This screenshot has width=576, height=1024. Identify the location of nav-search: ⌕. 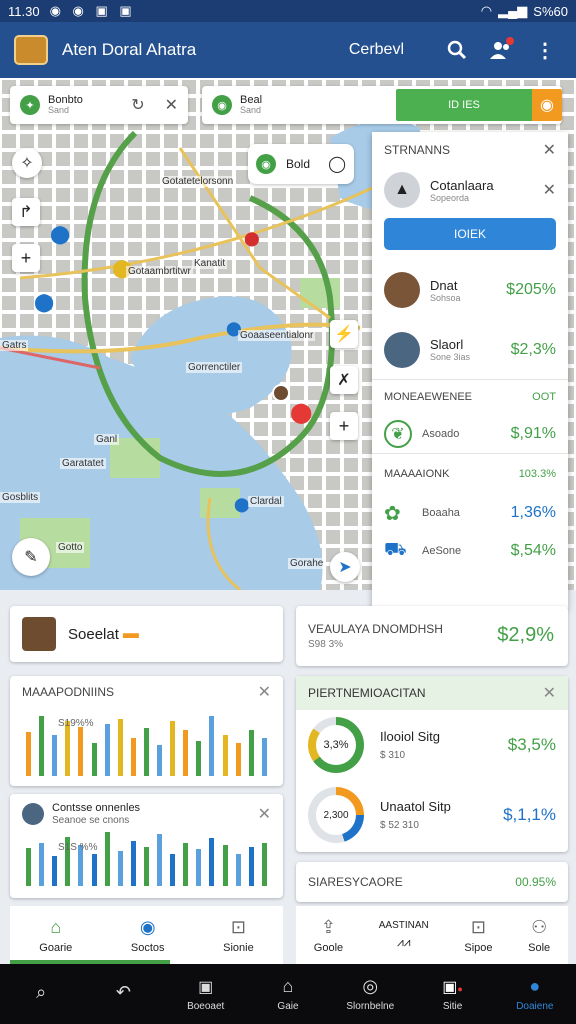
(41, 994).